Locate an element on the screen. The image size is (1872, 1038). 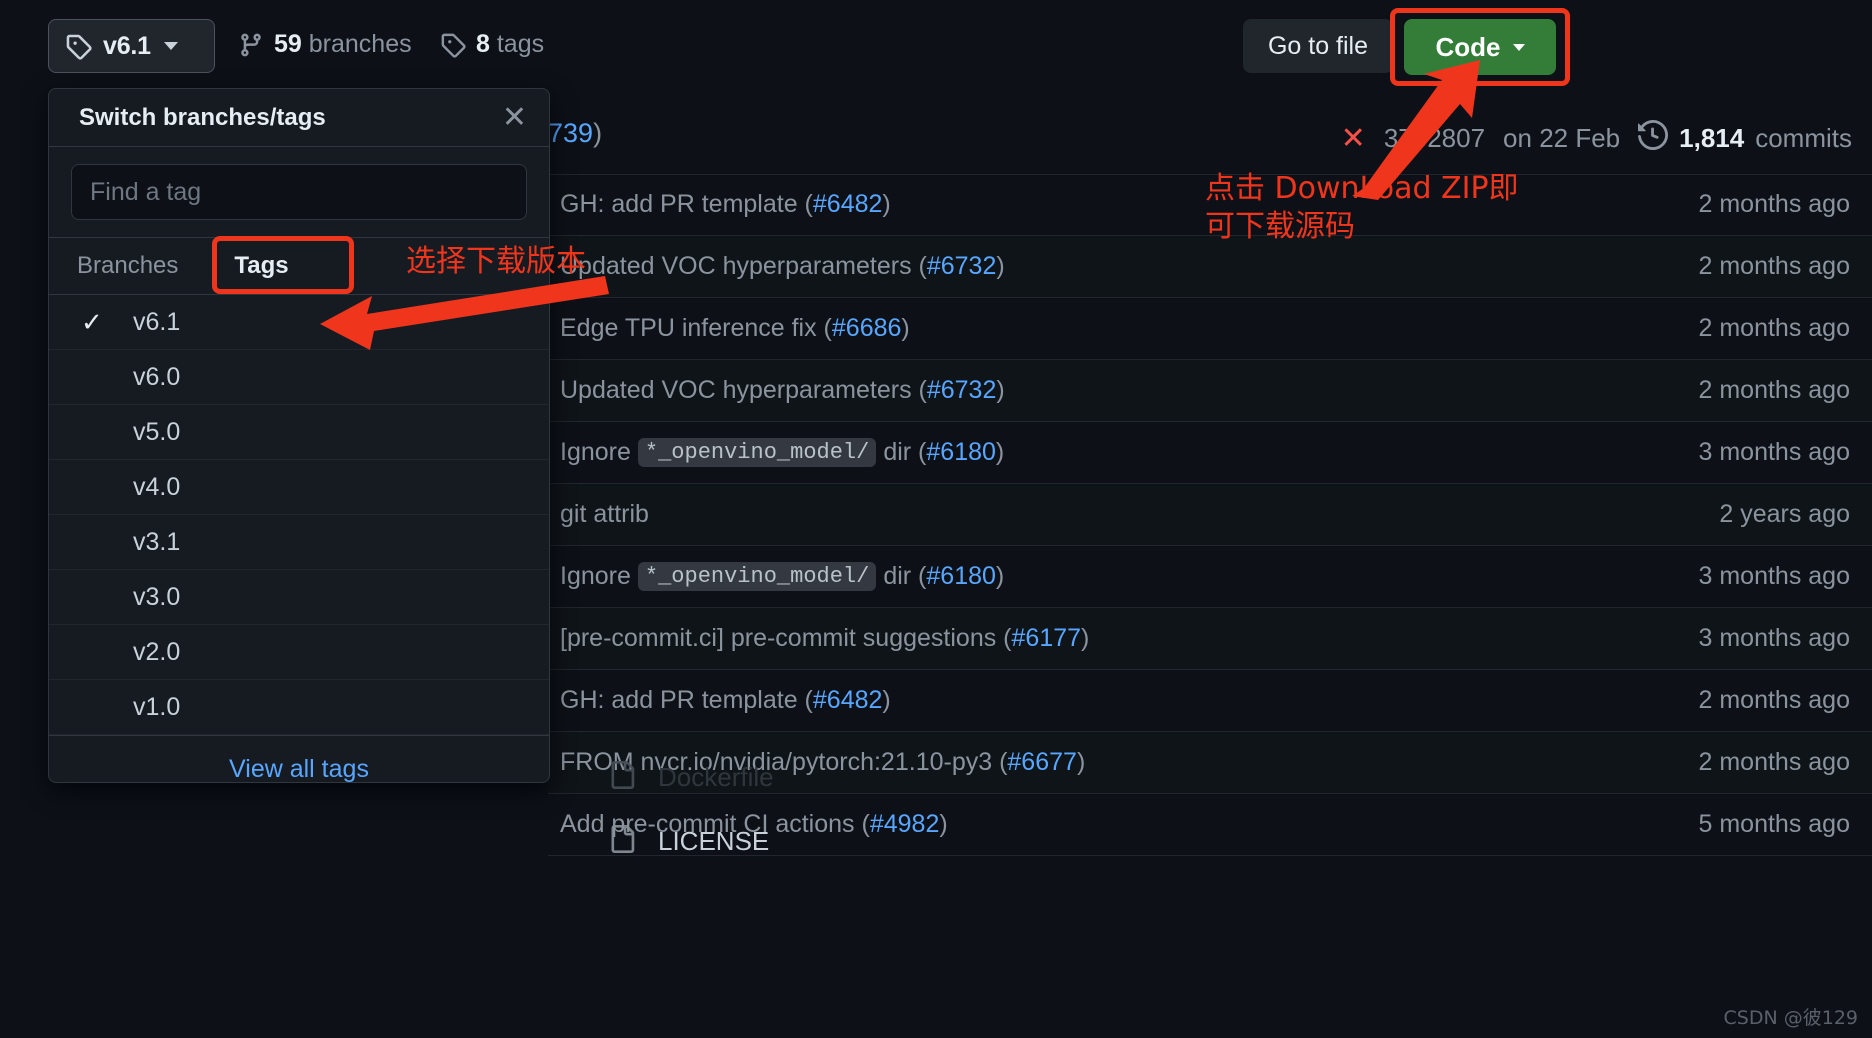
tag-name: v6.0 is located at coordinates (157, 376).